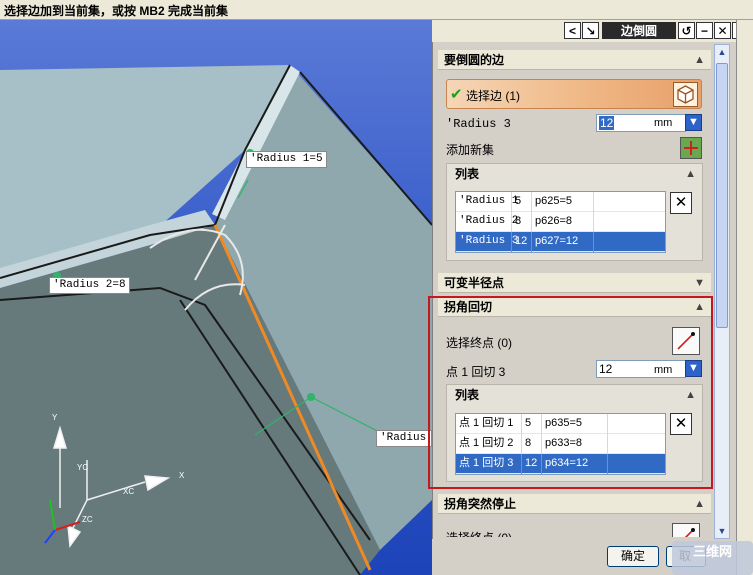 This screenshot has height=575, width=753. I want to click on section-edges-header: 要倒圆的边 ▲, so click(574, 60).